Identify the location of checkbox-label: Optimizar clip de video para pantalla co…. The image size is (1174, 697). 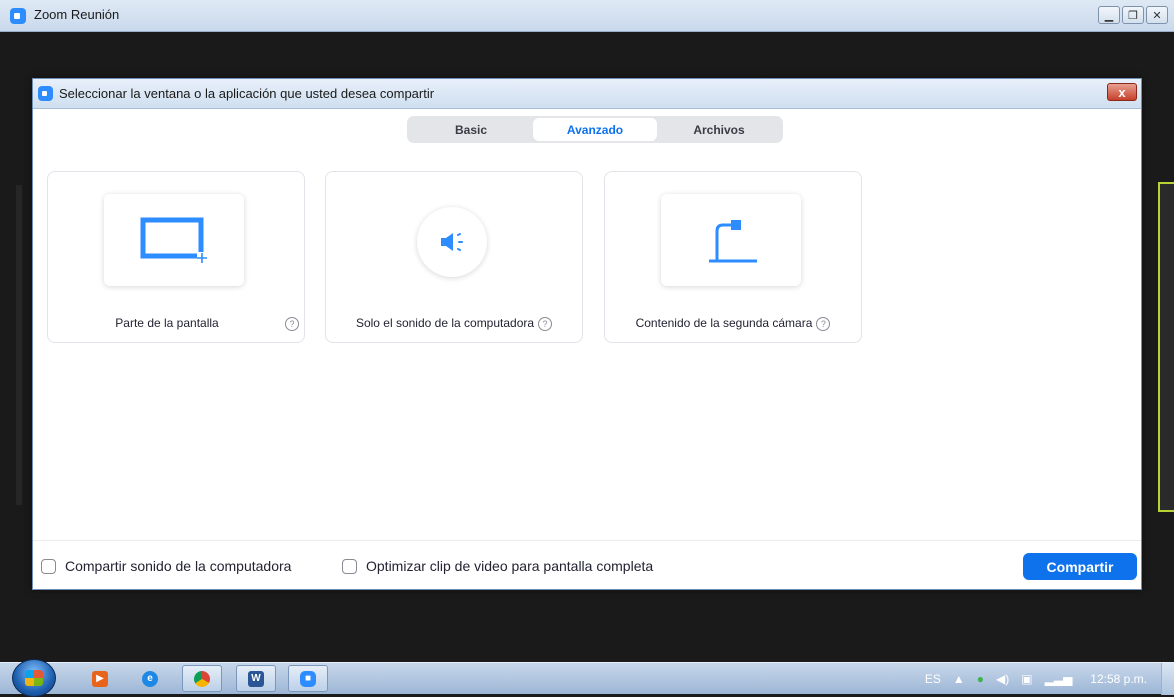
(510, 566).